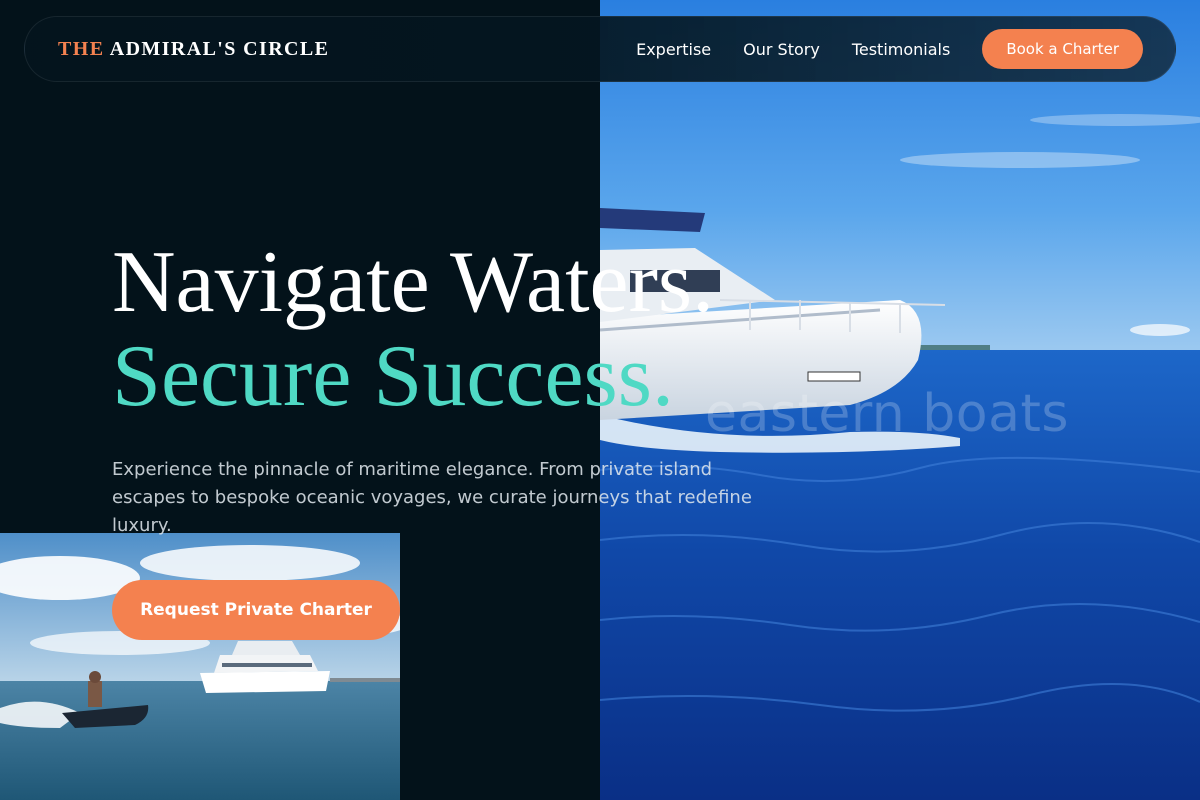 Image resolution: width=1200 pixels, height=800 pixels. Describe the element at coordinates (781, 49) in the screenshot. I see `nav-link-our-story: Our Story` at that location.